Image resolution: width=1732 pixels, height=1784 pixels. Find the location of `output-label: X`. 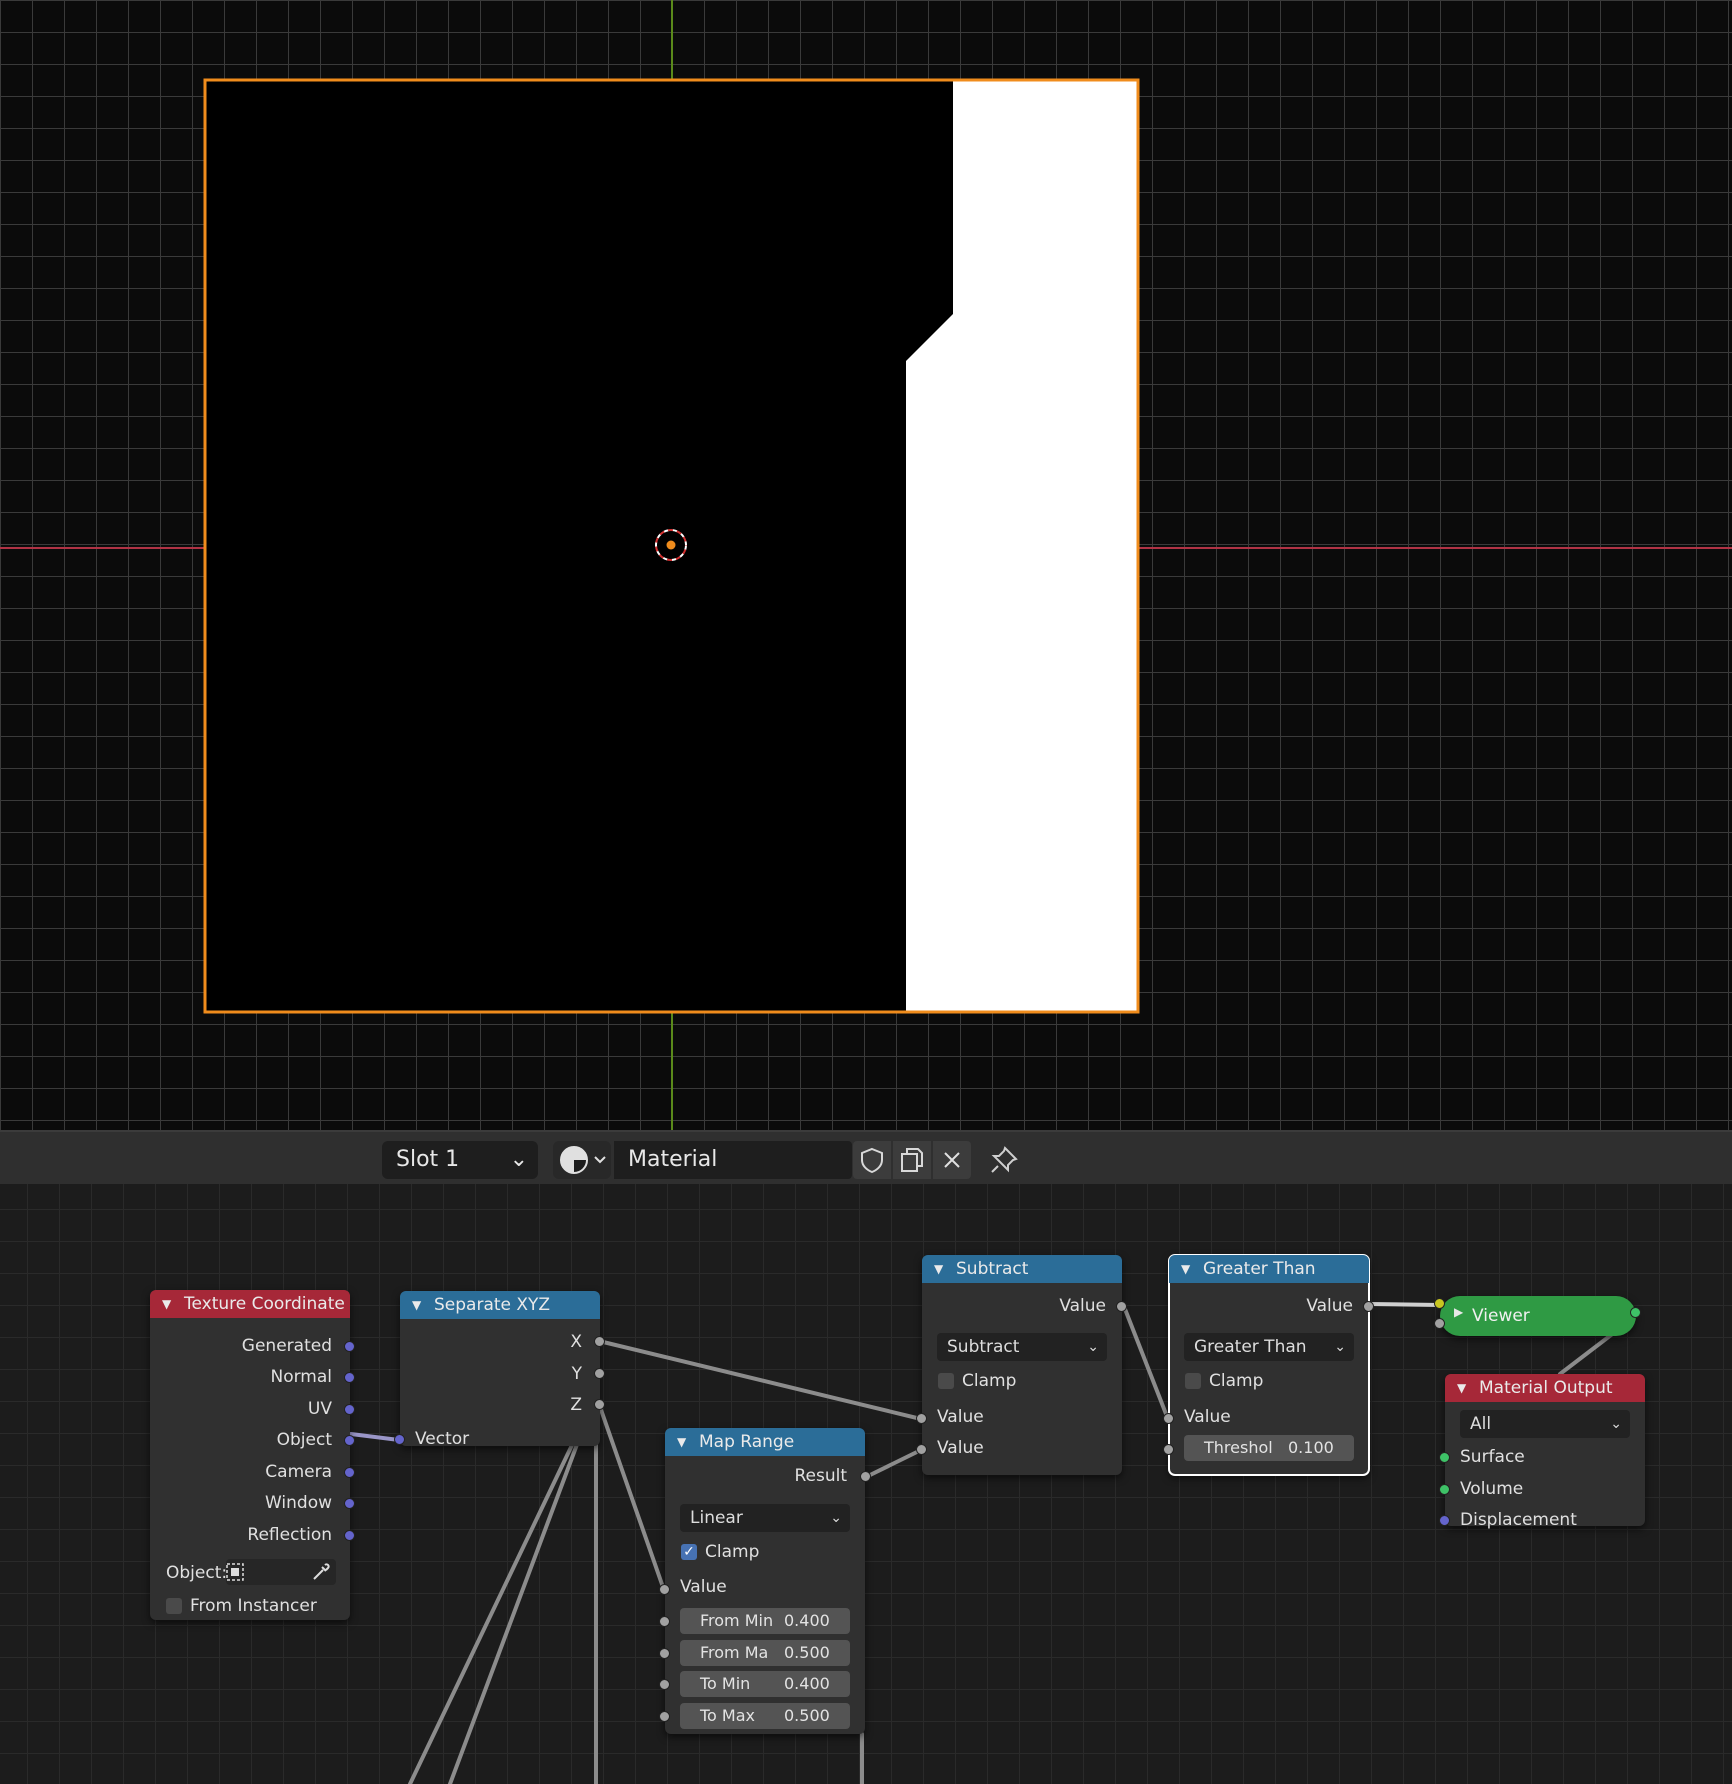

output-label: X is located at coordinates (576, 1342).